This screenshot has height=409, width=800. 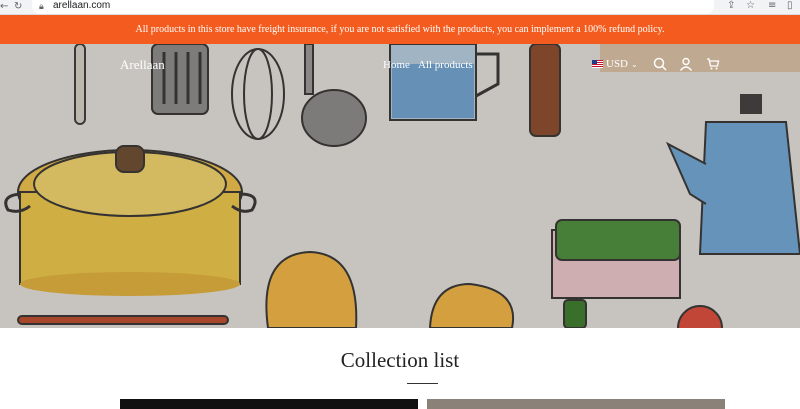 What do you see at coordinates (18, 7) in the screenshot?
I see `reload-icon: ↻` at bounding box center [18, 7].